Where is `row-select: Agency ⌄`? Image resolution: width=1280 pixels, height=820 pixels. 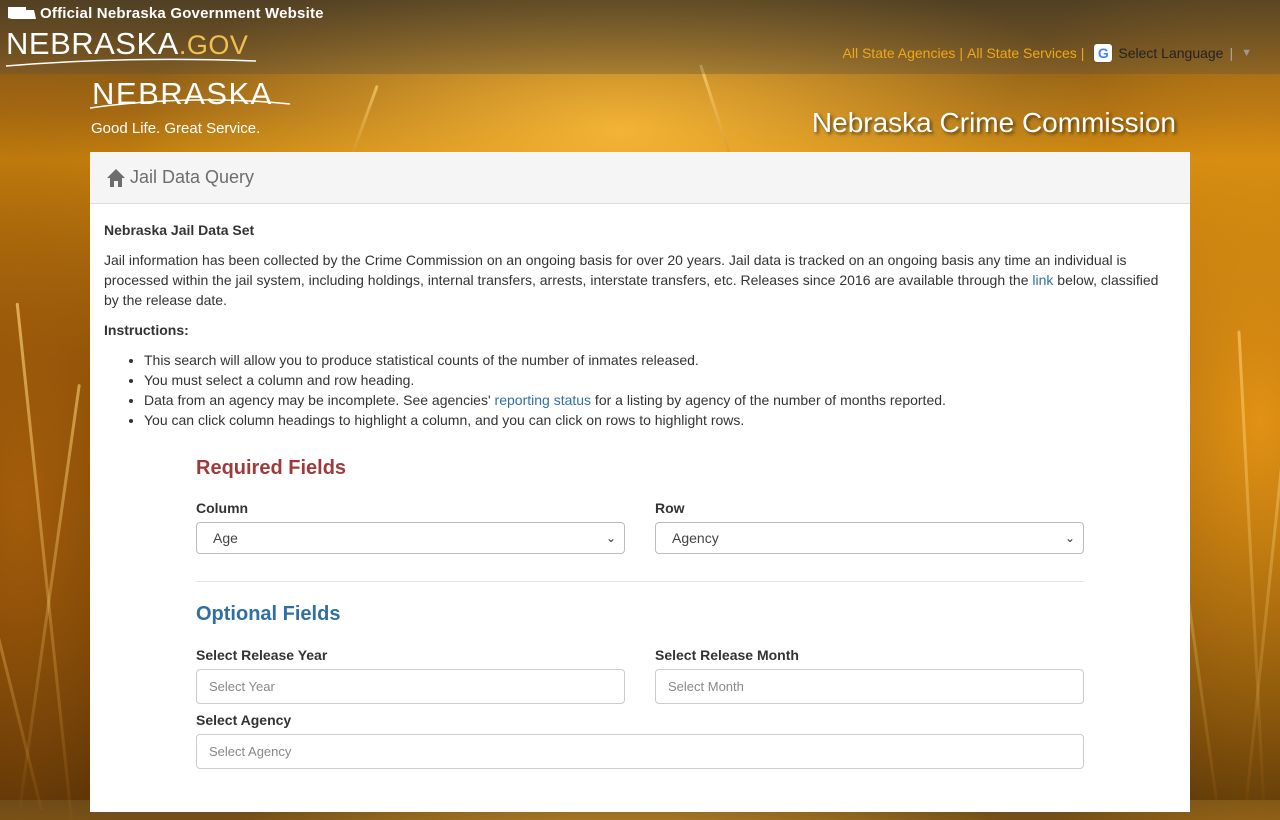
row-select: Agency ⌄ is located at coordinates (869, 538).